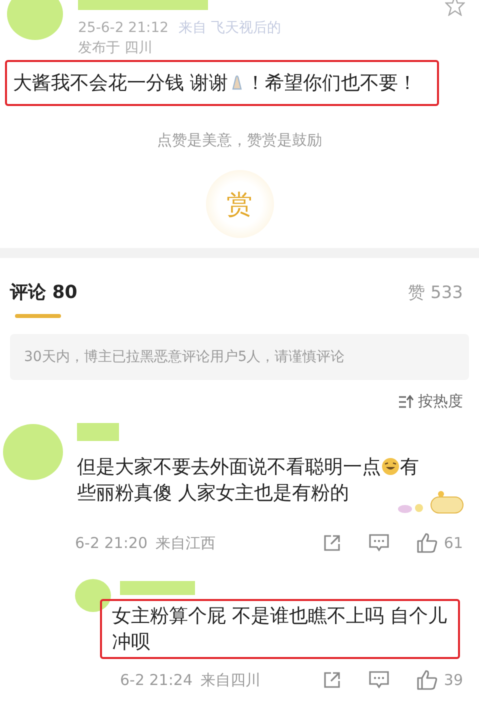  What do you see at coordinates (38, 316) in the screenshot?
I see `tab-indicator` at bounding box center [38, 316].